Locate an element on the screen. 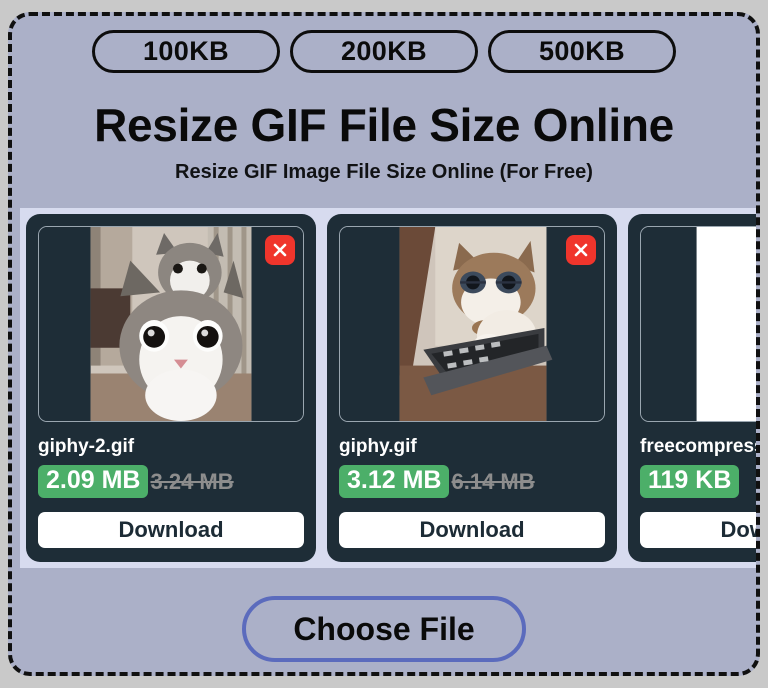  file-size-row: 3.12 MB 6.14 MB is located at coordinates (472, 481).